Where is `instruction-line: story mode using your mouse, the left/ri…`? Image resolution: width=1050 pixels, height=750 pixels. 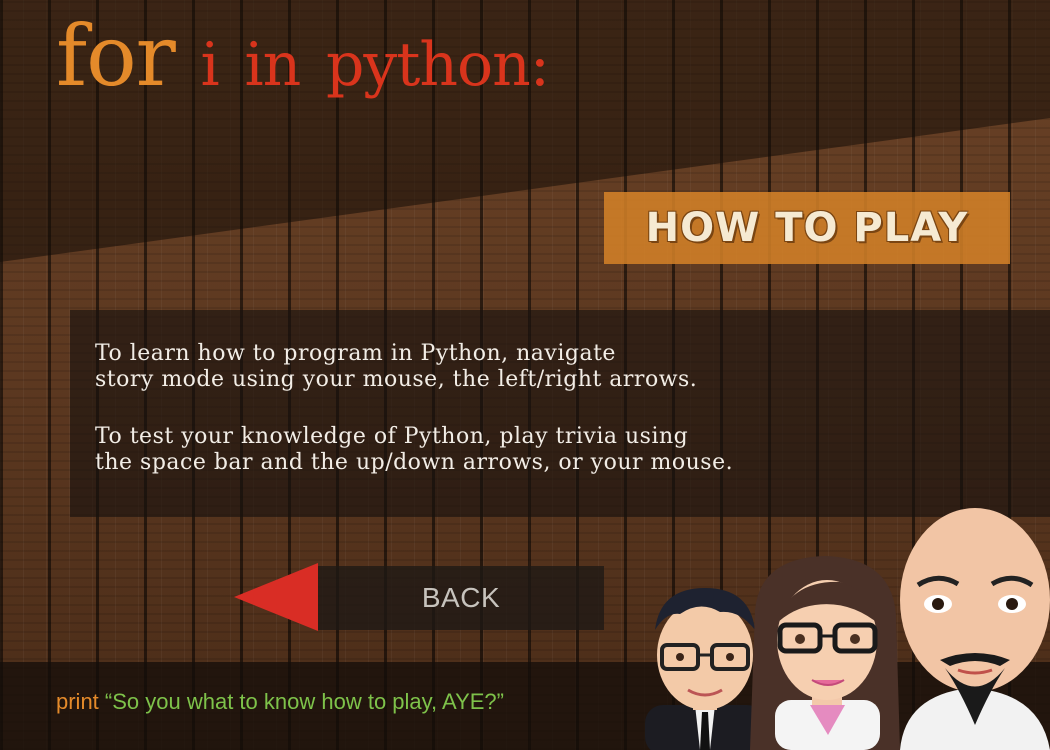
instruction-line: story mode using your mouse, the left/ri… is located at coordinates (396, 379).